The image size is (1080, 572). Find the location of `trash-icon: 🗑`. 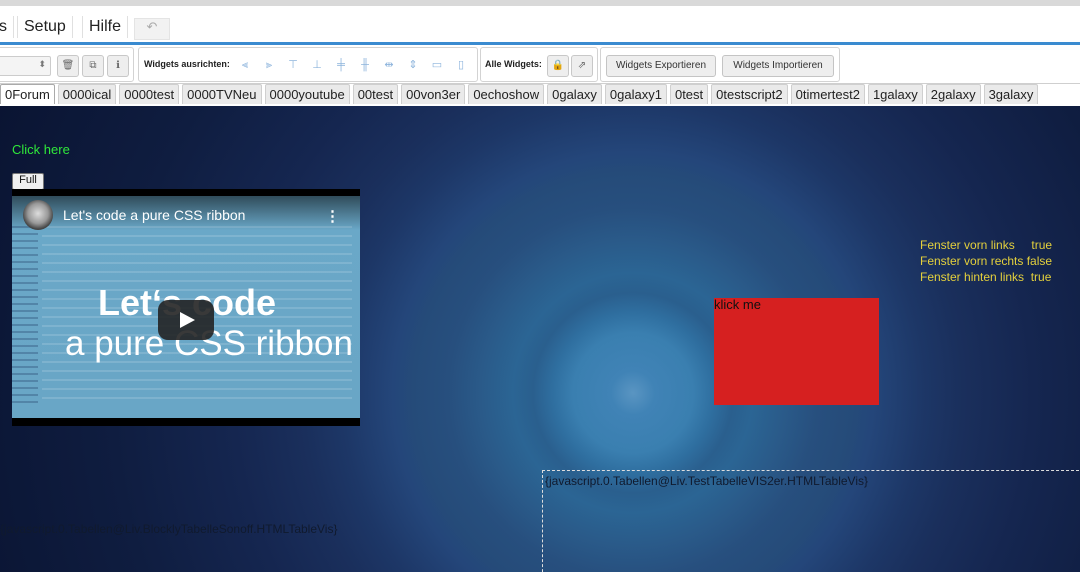

trash-icon: 🗑 is located at coordinates (68, 65).